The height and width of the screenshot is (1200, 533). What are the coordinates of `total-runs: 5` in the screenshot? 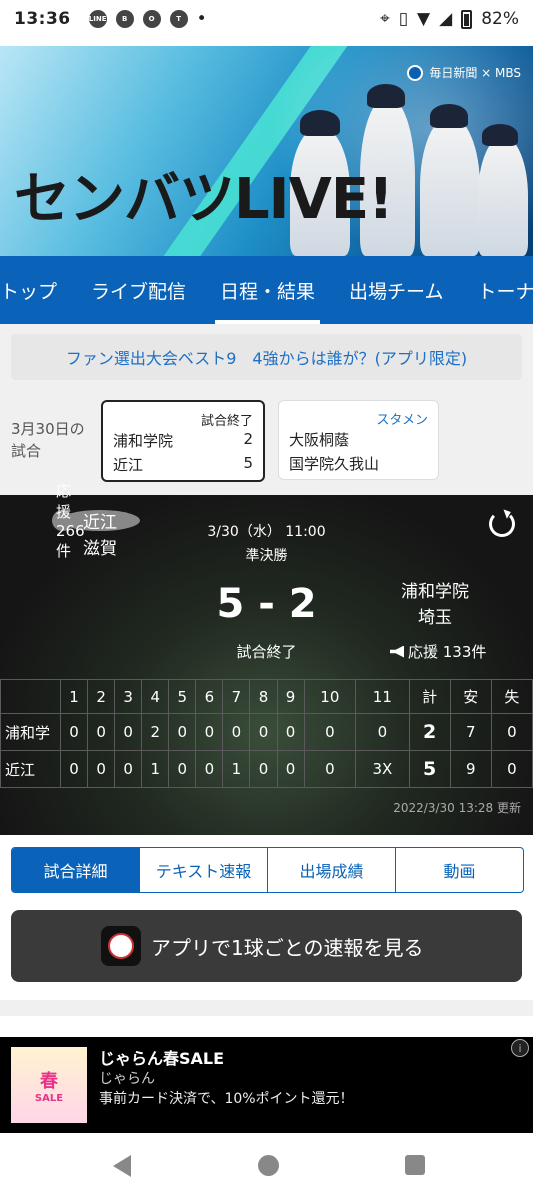 It's located at (429, 769).